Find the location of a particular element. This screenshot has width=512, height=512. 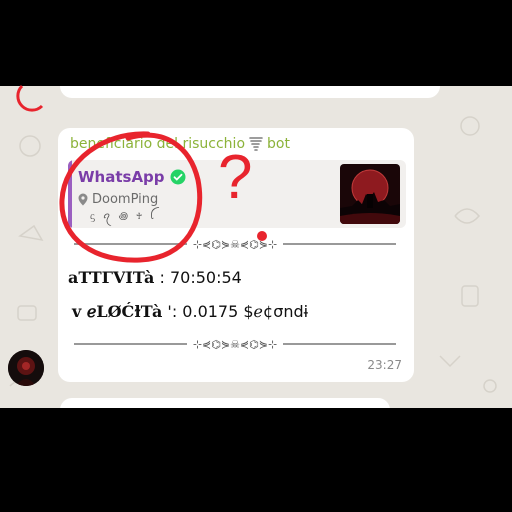

velocity-row: v ℯLØĆɫTà ': 0.0175 $ℯ¢σndɨ is located at coordinates (190, 311).